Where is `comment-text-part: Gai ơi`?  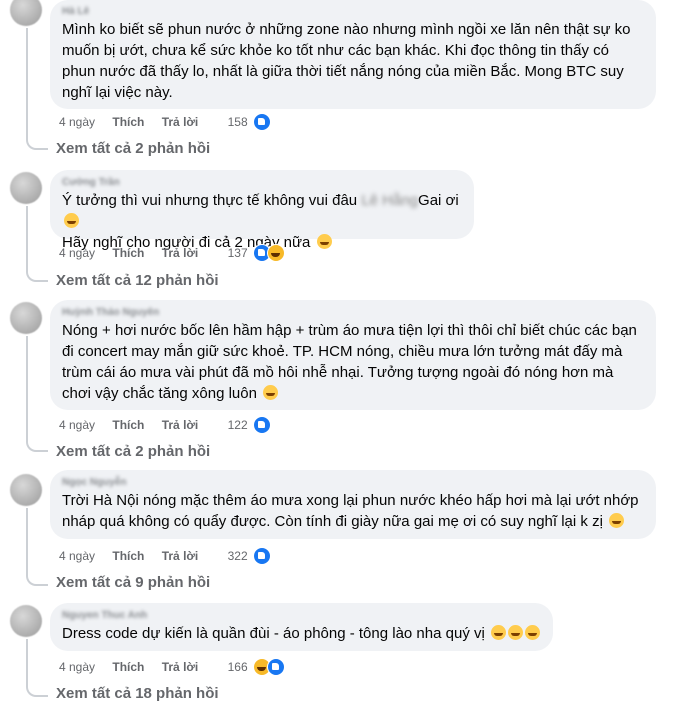
comment-text-part: Gai ơi is located at coordinates (438, 200).